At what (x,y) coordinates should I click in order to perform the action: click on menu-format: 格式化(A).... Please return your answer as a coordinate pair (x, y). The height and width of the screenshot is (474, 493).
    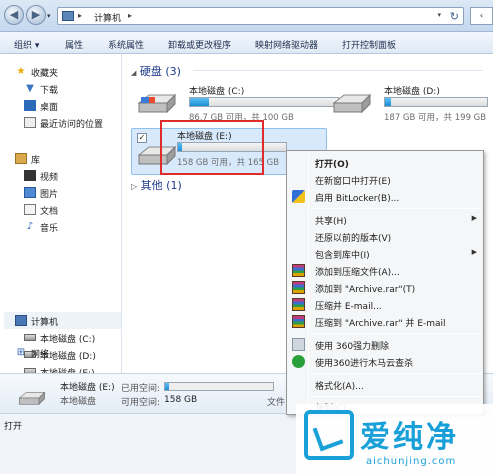
    Looking at the image, I should click on (386, 384).